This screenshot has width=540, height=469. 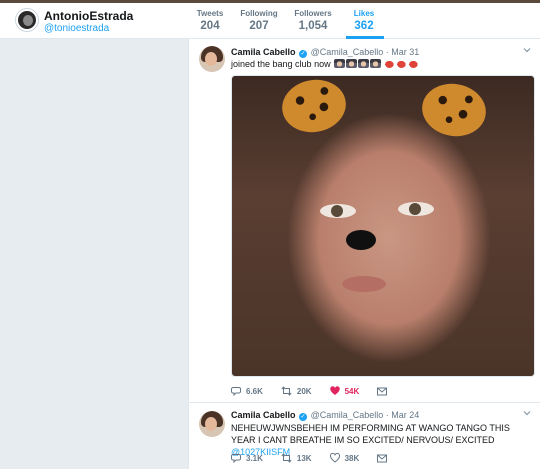 I want to click on retweet-count: 20K, so click(x=304, y=391).